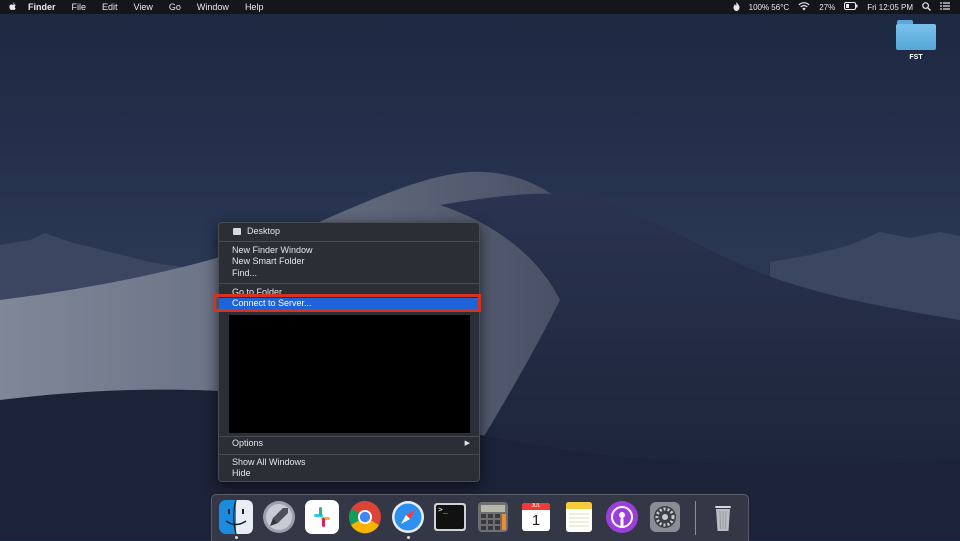 This screenshot has width=960, height=541. What do you see at coordinates (804, 7) in the screenshot?
I see `wifi-icon` at bounding box center [804, 7].